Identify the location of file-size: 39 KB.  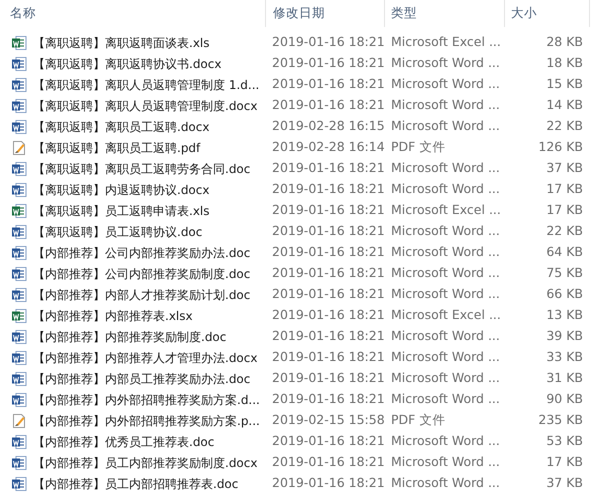
(564, 336).